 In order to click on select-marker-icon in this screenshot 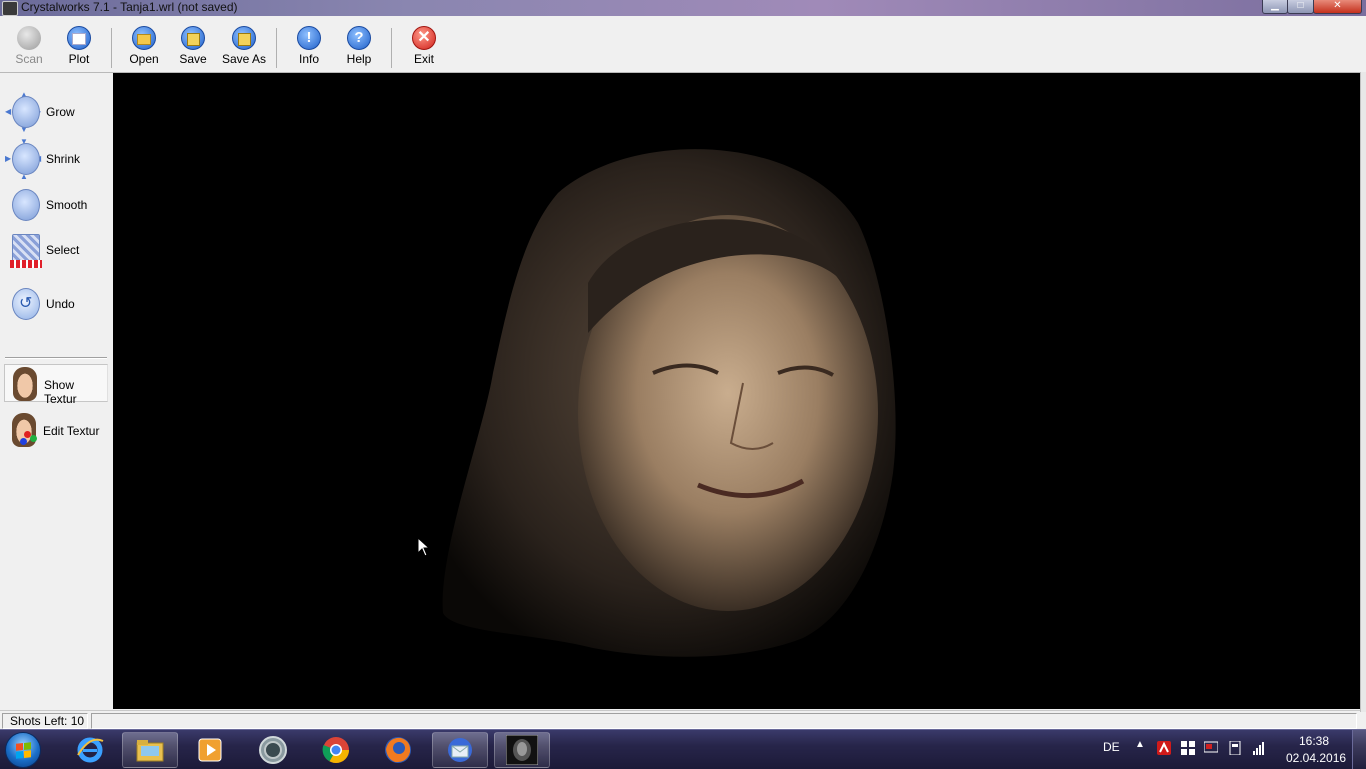, I will do `click(26, 264)`.